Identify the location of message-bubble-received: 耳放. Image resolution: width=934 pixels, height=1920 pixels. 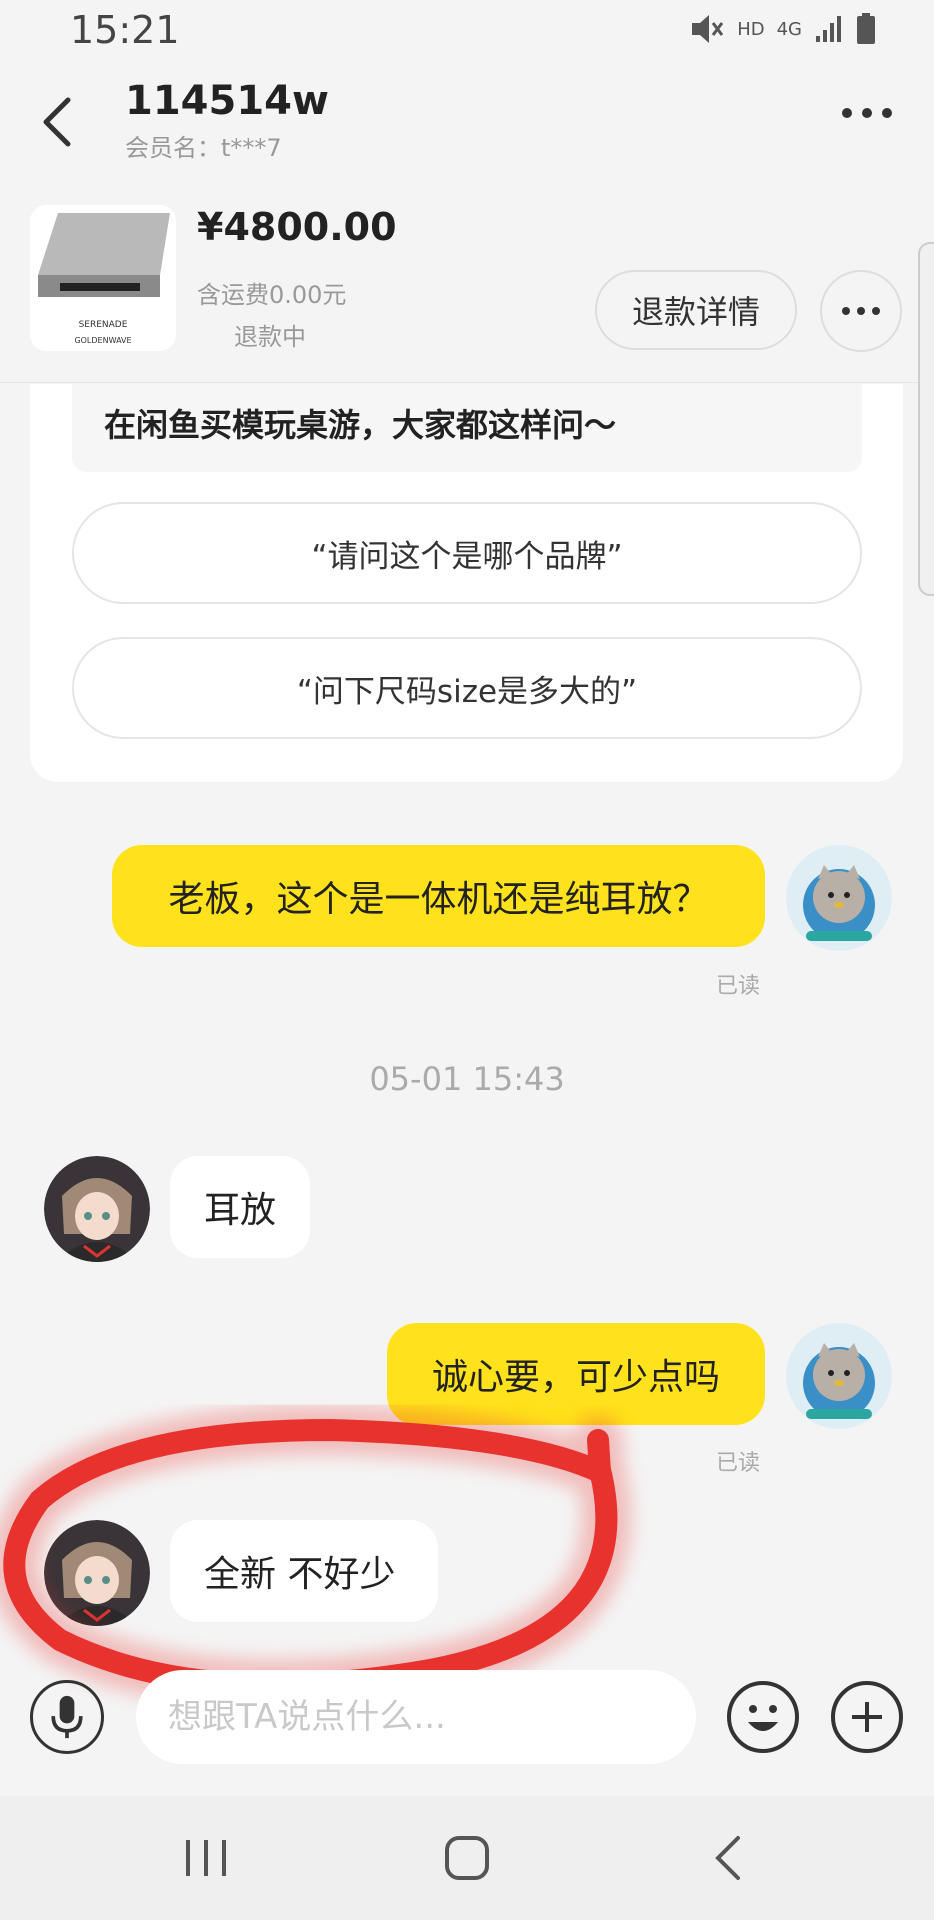
(240, 1207).